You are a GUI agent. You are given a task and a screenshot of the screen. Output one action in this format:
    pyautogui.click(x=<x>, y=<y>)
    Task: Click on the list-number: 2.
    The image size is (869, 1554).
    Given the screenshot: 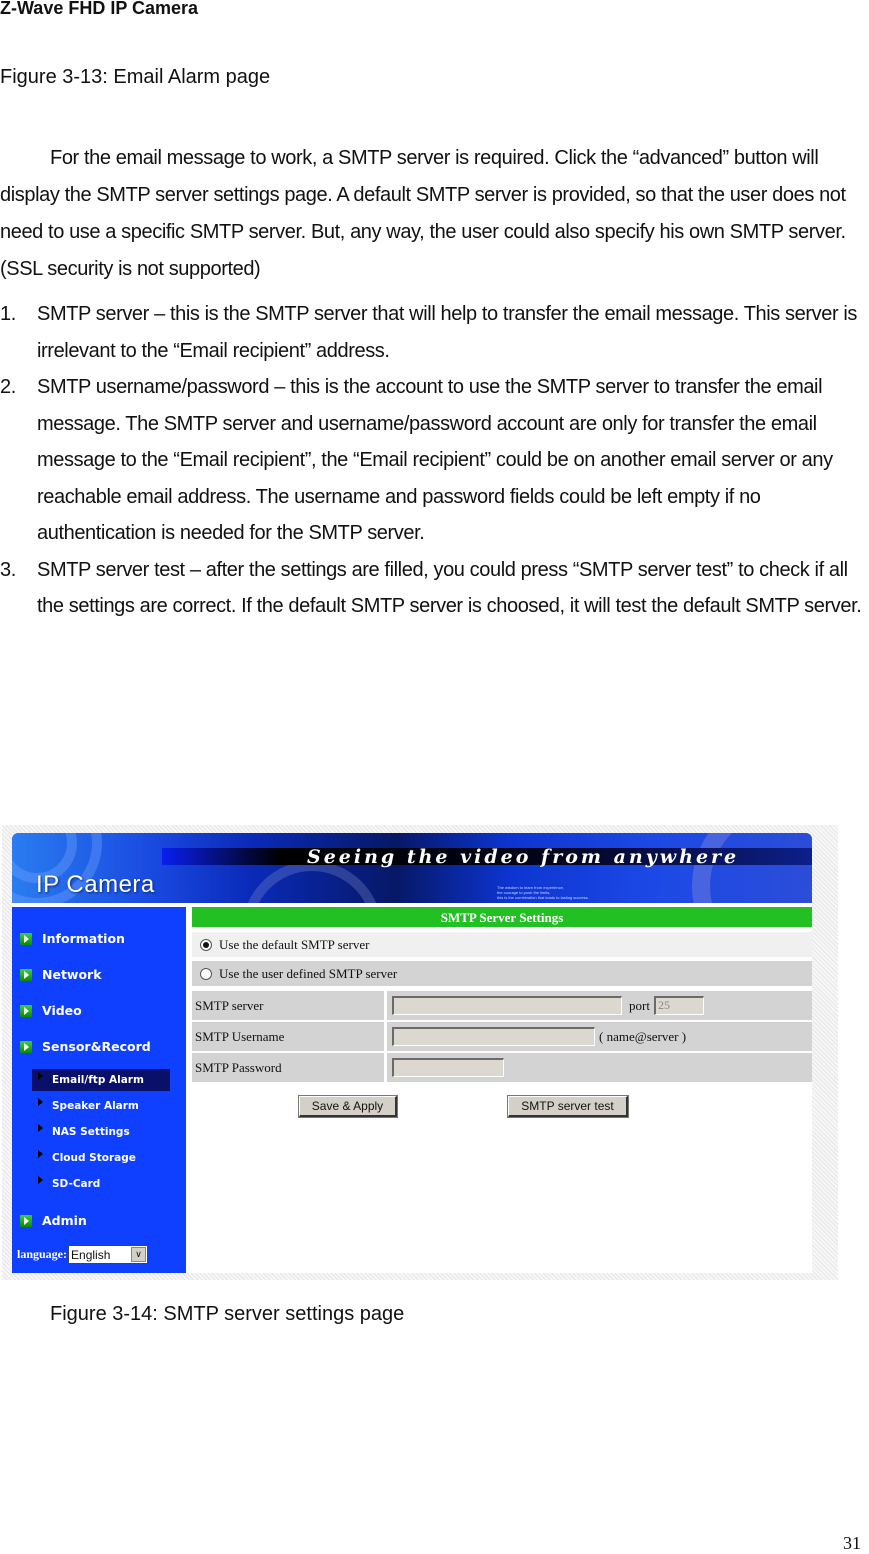 What is the action you would take?
    pyautogui.click(x=8, y=387)
    